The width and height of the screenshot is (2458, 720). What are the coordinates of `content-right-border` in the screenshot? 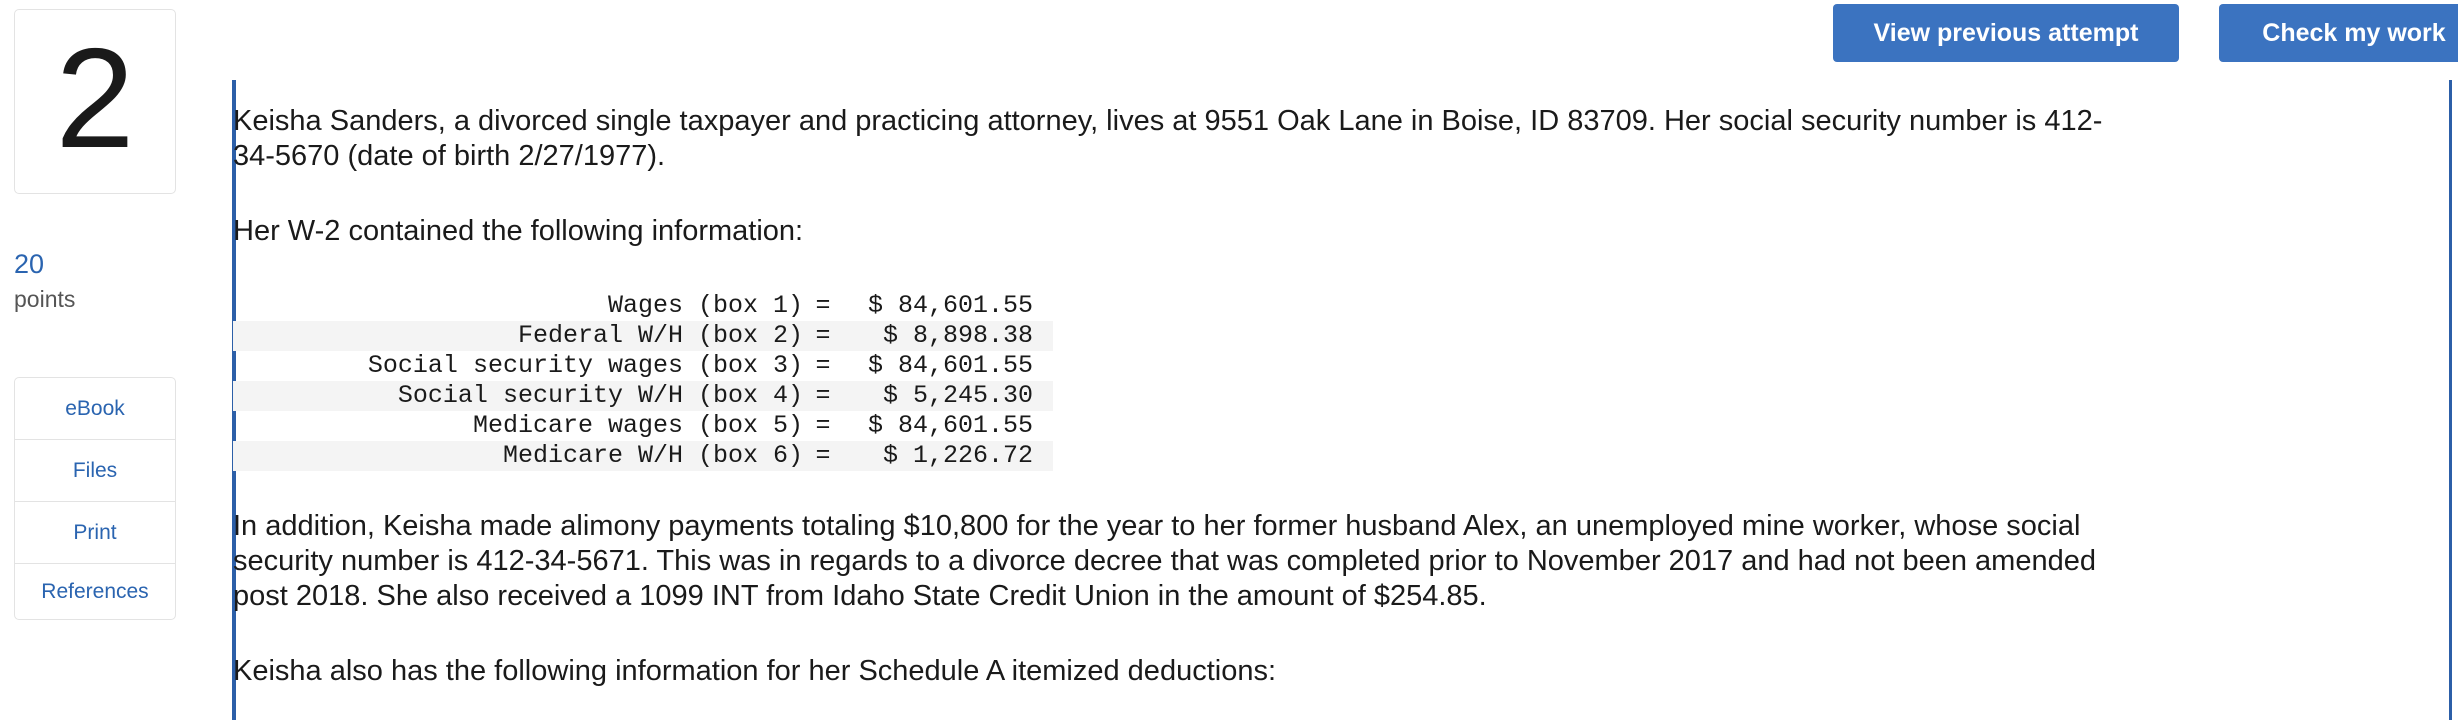 It's located at (2450, 400).